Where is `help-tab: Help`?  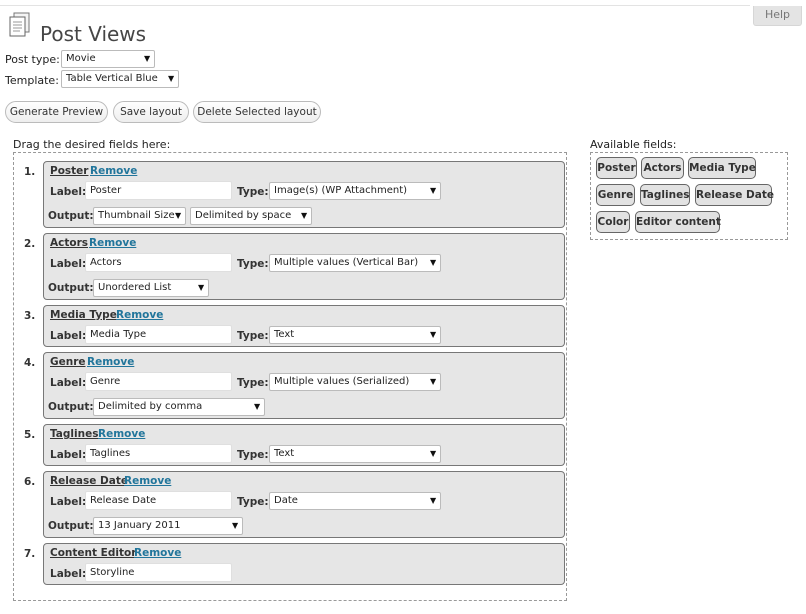 help-tab: Help is located at coordinates (777, 16).